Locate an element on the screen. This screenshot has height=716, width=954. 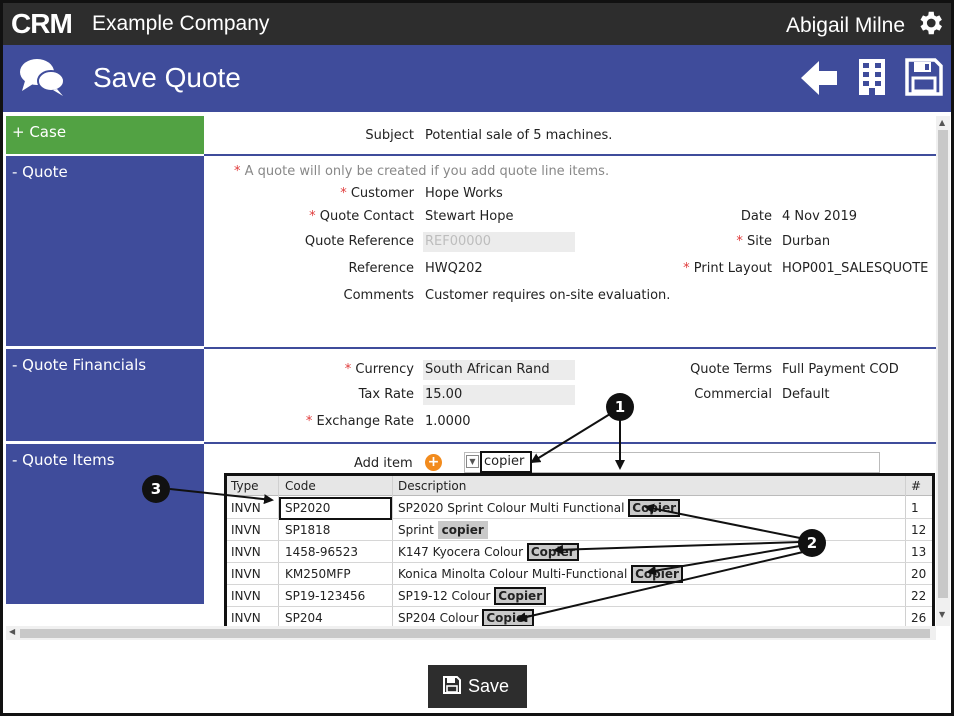
row-number: 13 is located at coordinates (919, 552).